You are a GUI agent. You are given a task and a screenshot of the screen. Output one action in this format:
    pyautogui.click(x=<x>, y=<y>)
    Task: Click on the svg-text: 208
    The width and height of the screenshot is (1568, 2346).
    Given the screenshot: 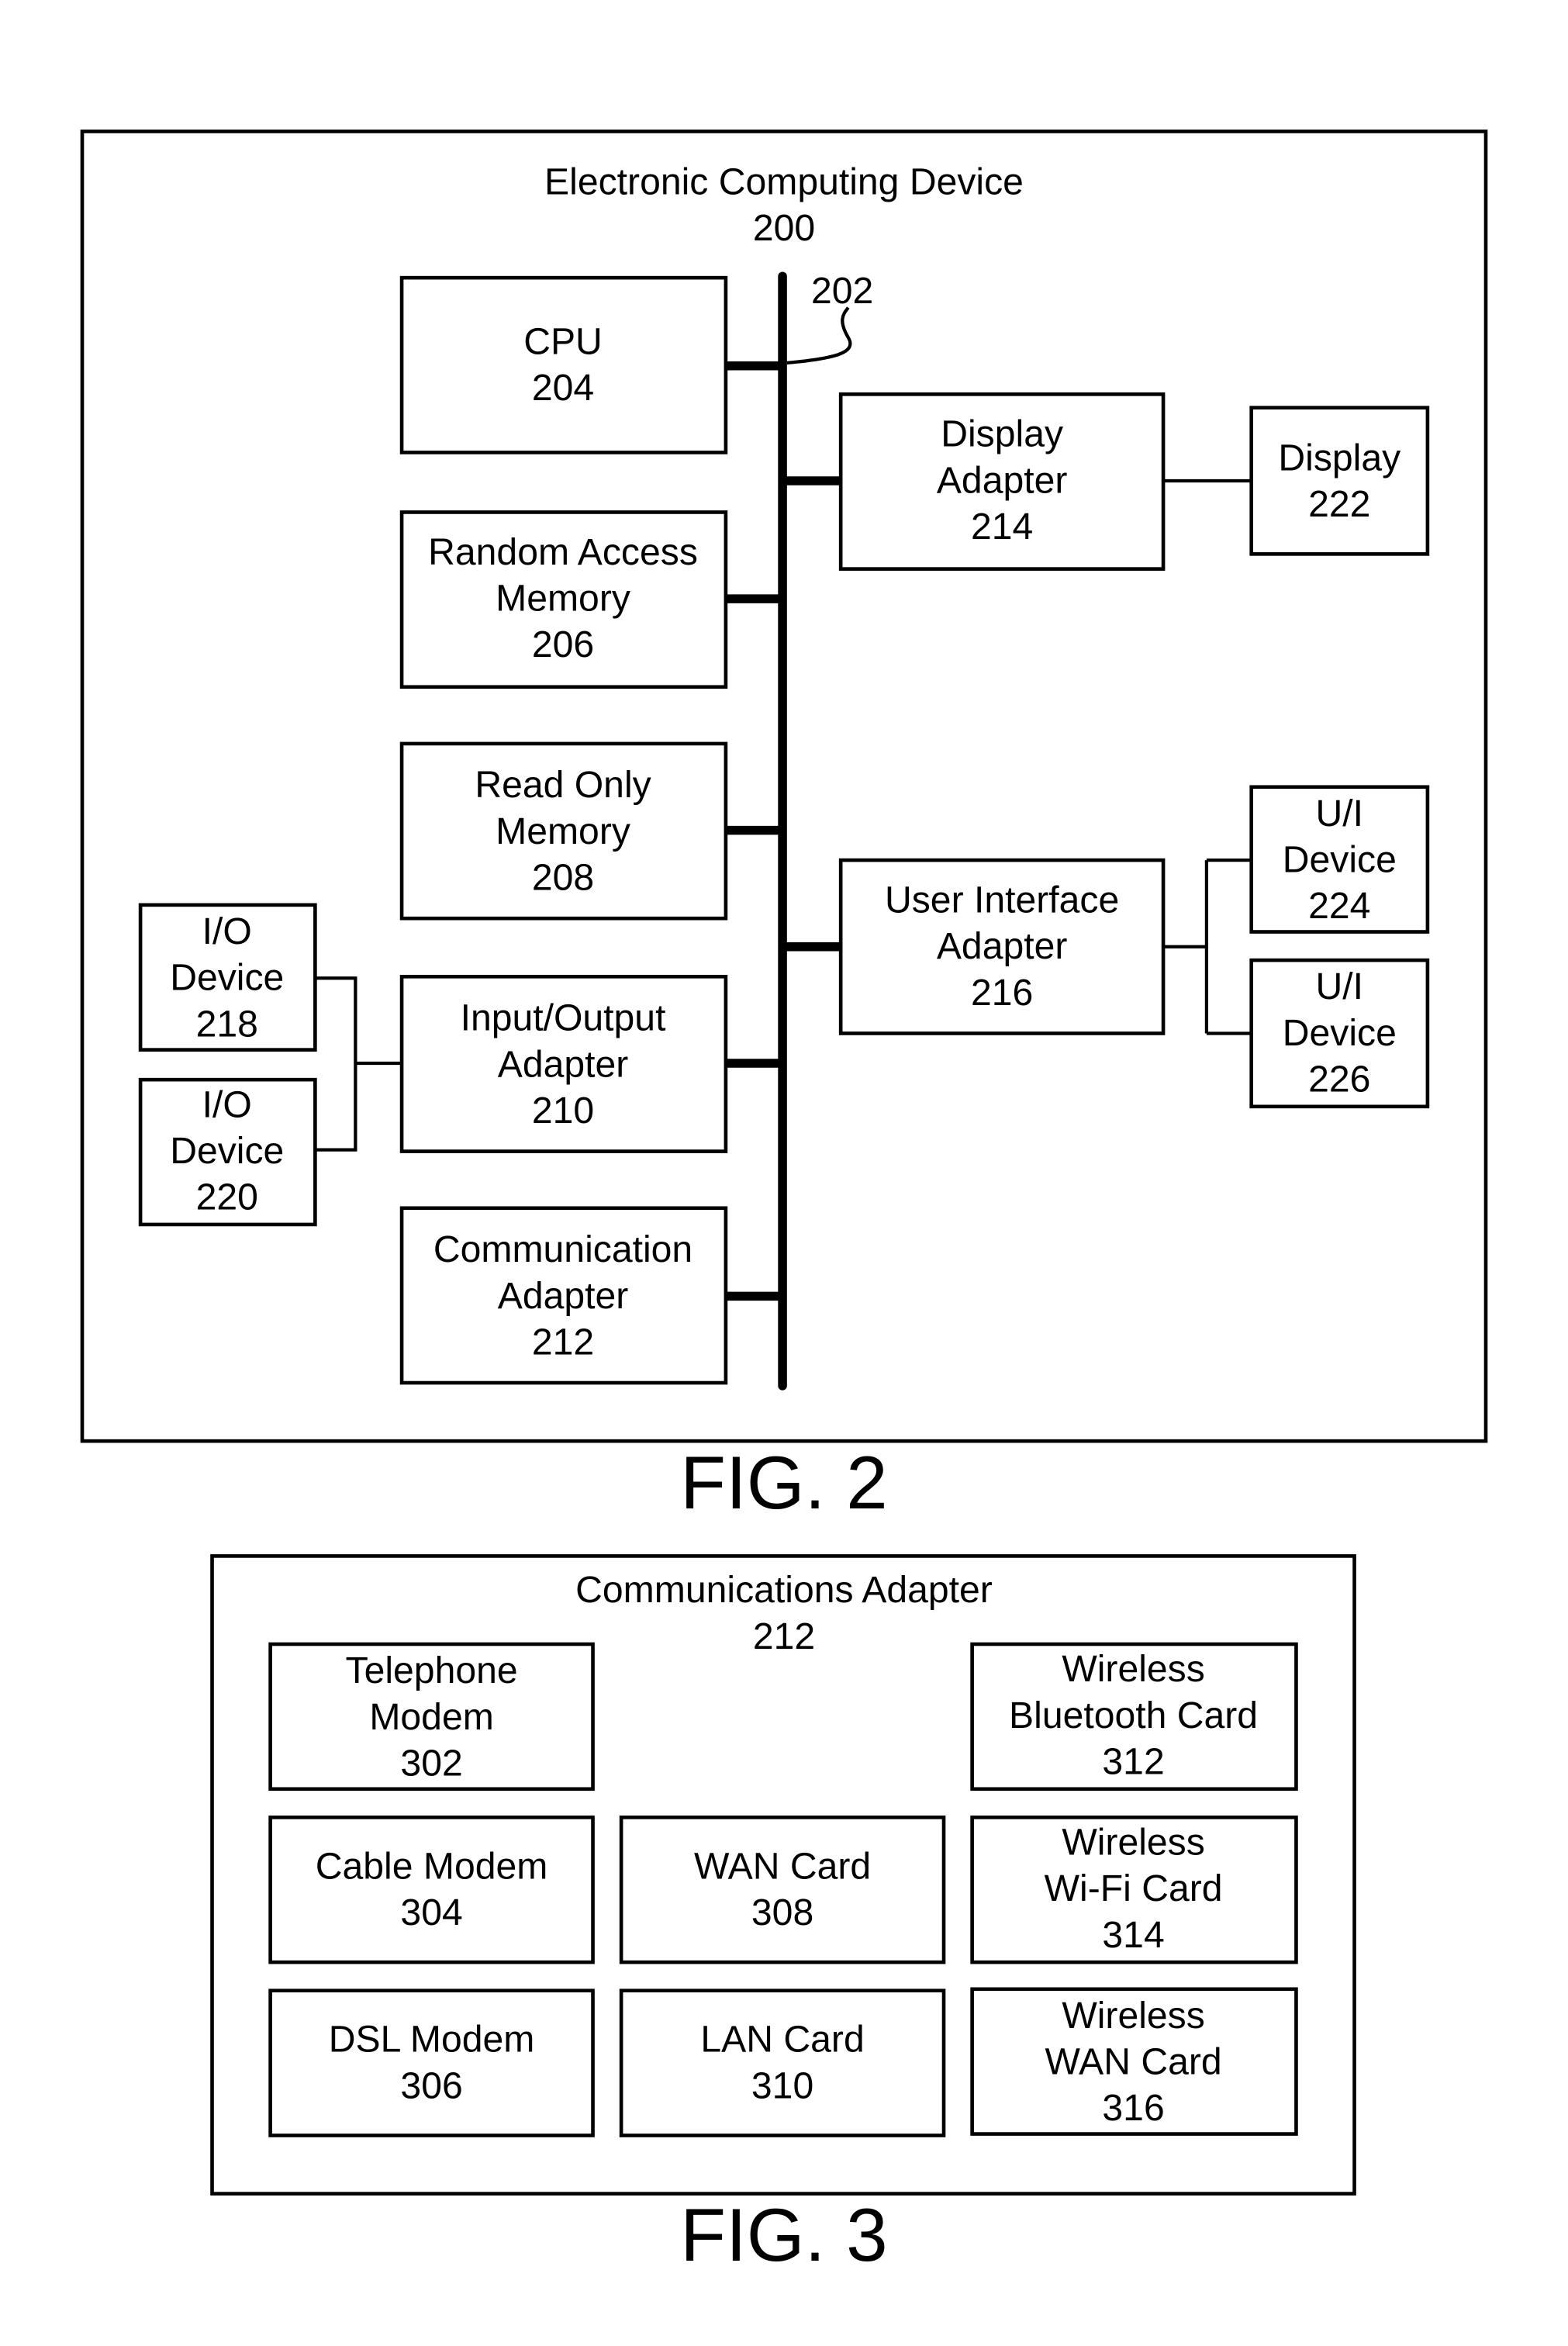 What is the action you would take?
    pyautogui.click(x=563, y=878)
    